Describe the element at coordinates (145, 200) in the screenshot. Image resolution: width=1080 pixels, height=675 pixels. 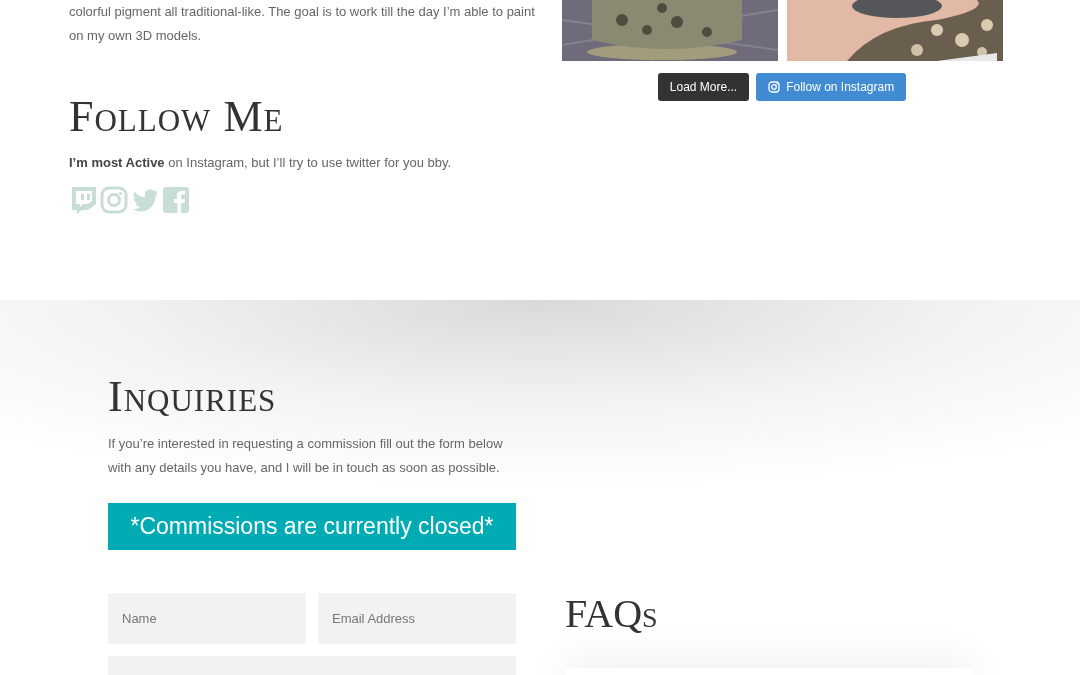
I see `twitter-icon` at that location.